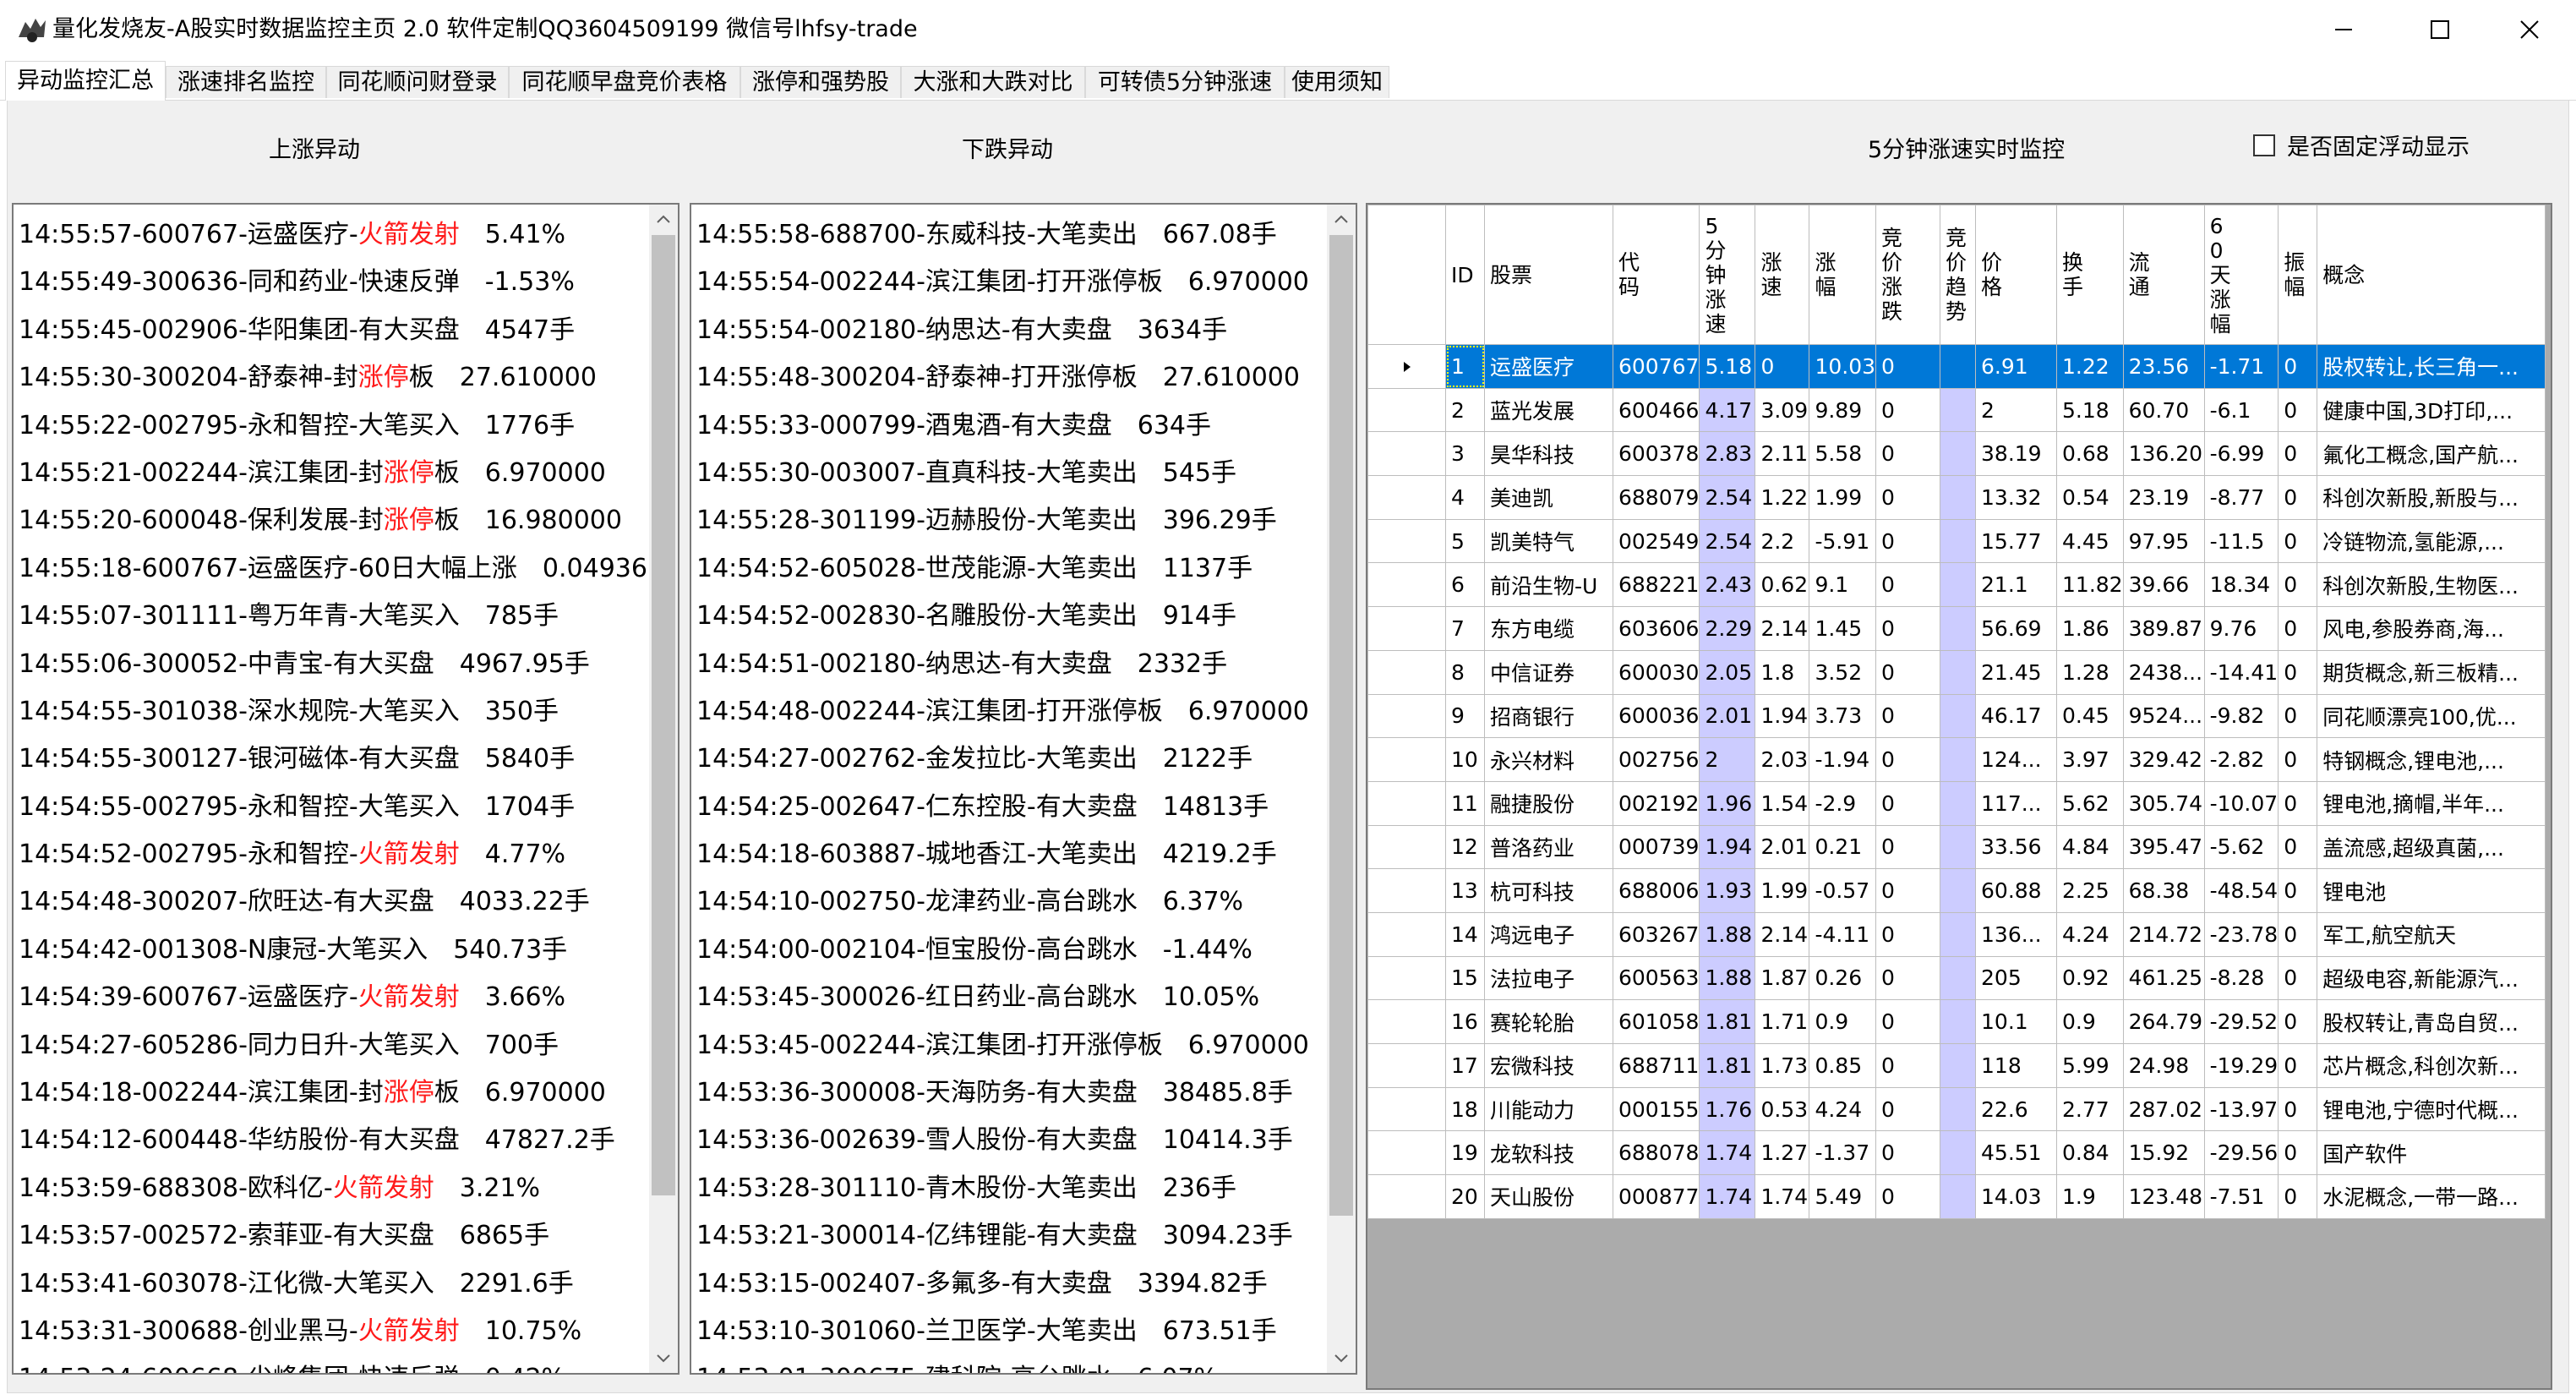 The width and height of the screenshot is (2576, 1400). What do you see at coordinates (1002, 569) in the screenshot?
I see `list-item: 14:54:52-605028-世茂能源-大笔卖出 1137手` at bounding box center [1002, 569].